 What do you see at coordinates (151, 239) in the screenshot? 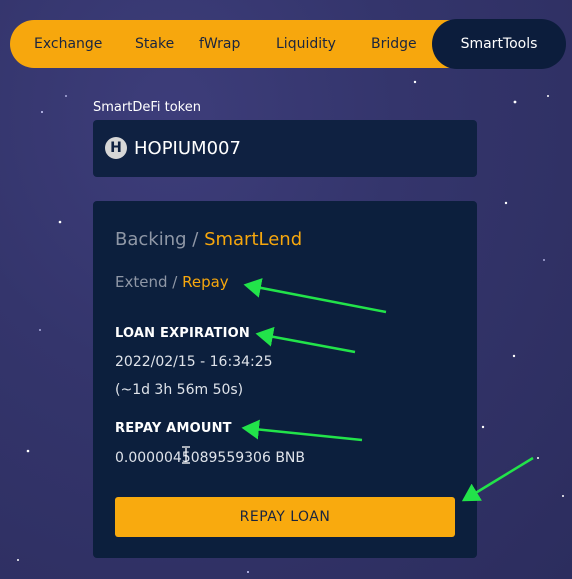
I see `breadcrumb-backing: Backing` at bounding box center [151, 239].